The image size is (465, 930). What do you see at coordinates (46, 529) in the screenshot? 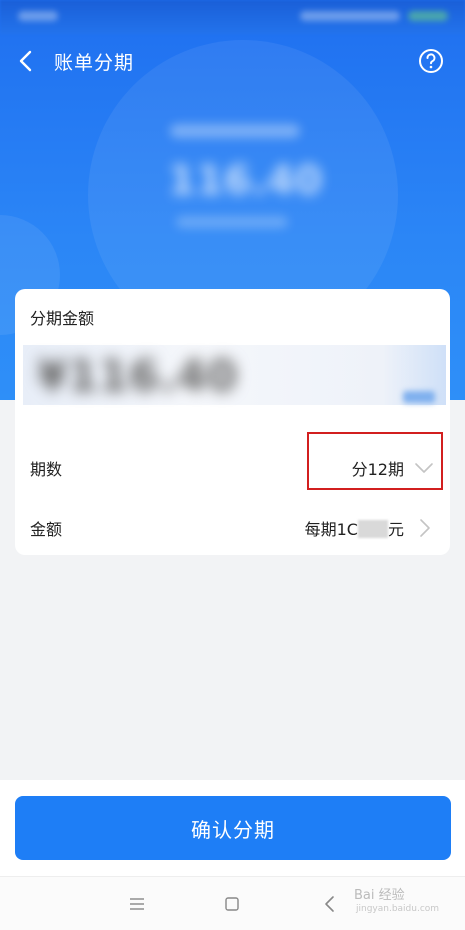
I see `amount-label: 金额` at bounding box center [46, 529].